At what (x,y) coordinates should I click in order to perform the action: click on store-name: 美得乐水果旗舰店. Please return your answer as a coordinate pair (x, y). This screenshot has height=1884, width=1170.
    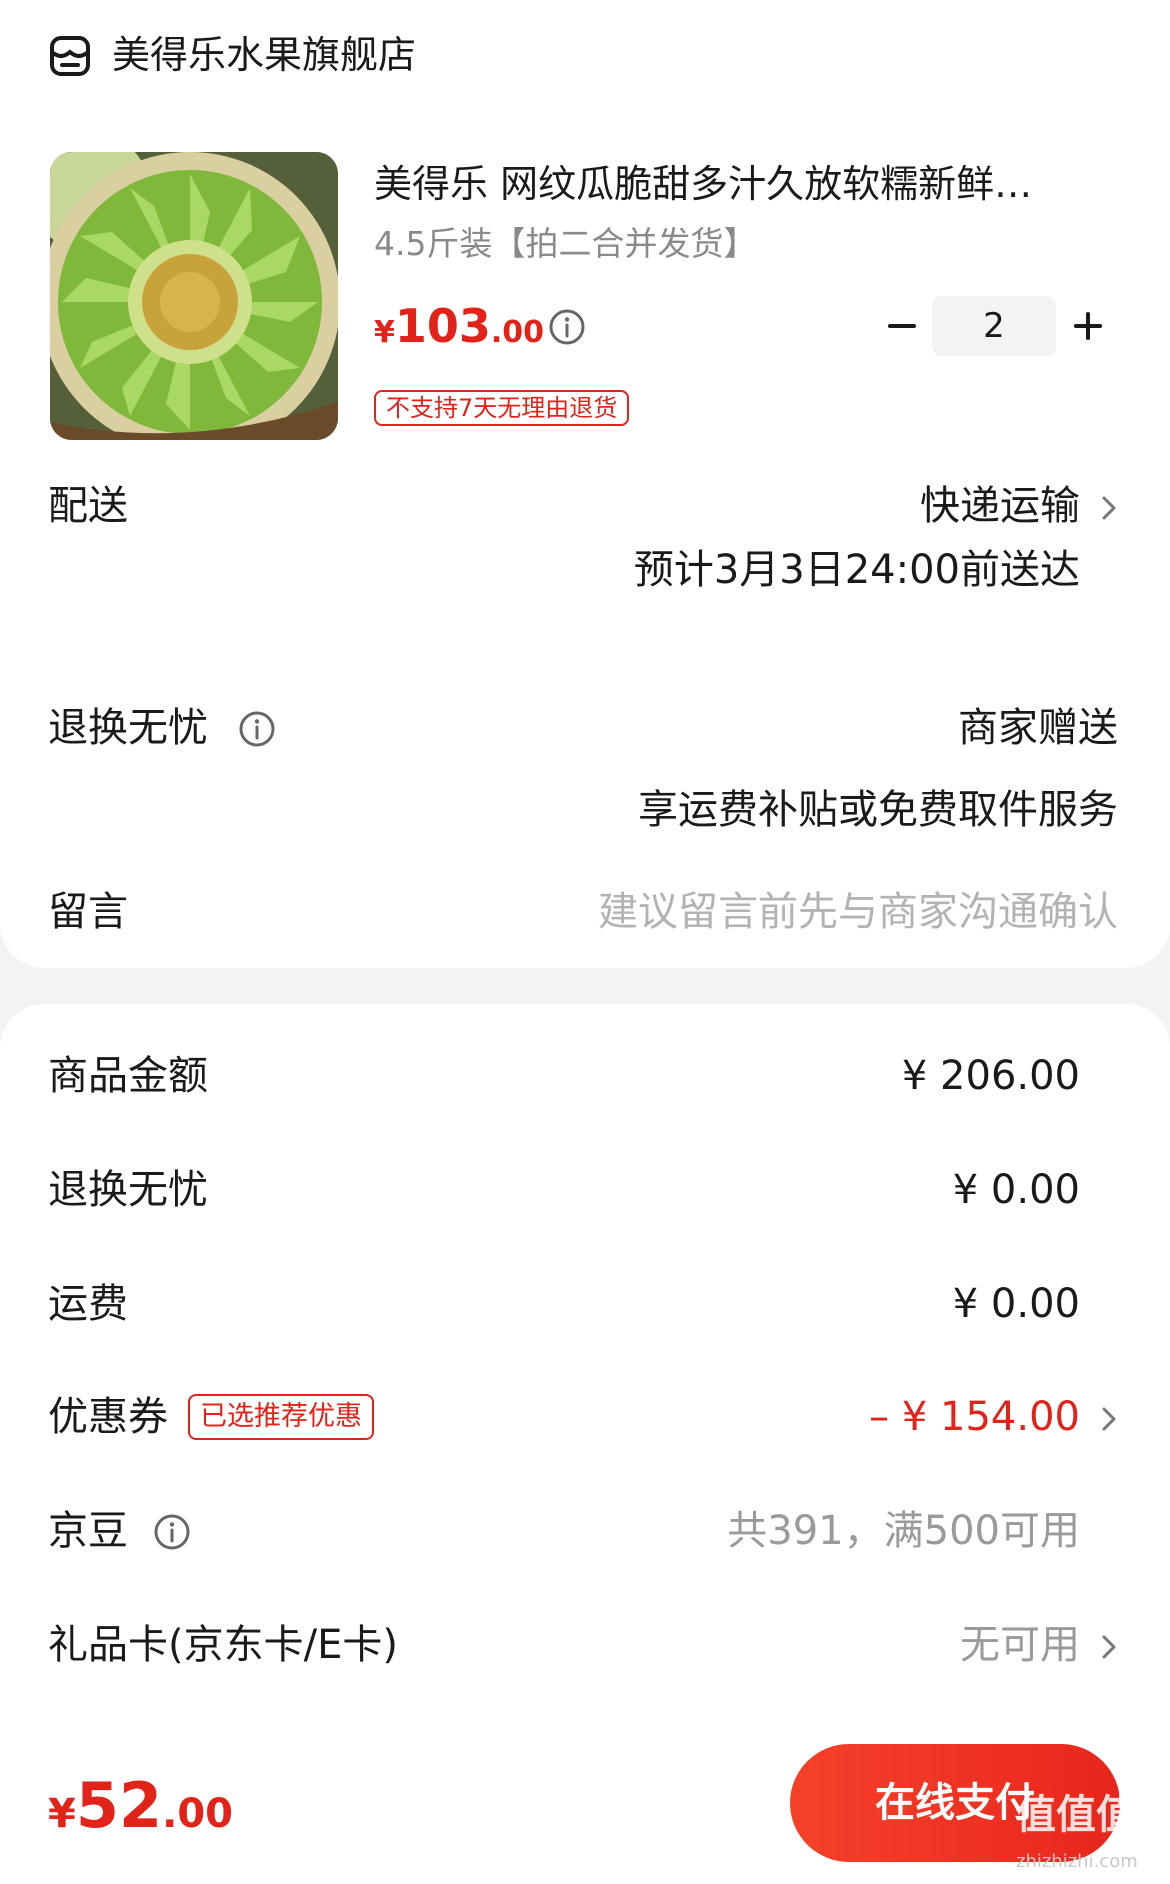
    Looking at the image, I should click on (264, 55).